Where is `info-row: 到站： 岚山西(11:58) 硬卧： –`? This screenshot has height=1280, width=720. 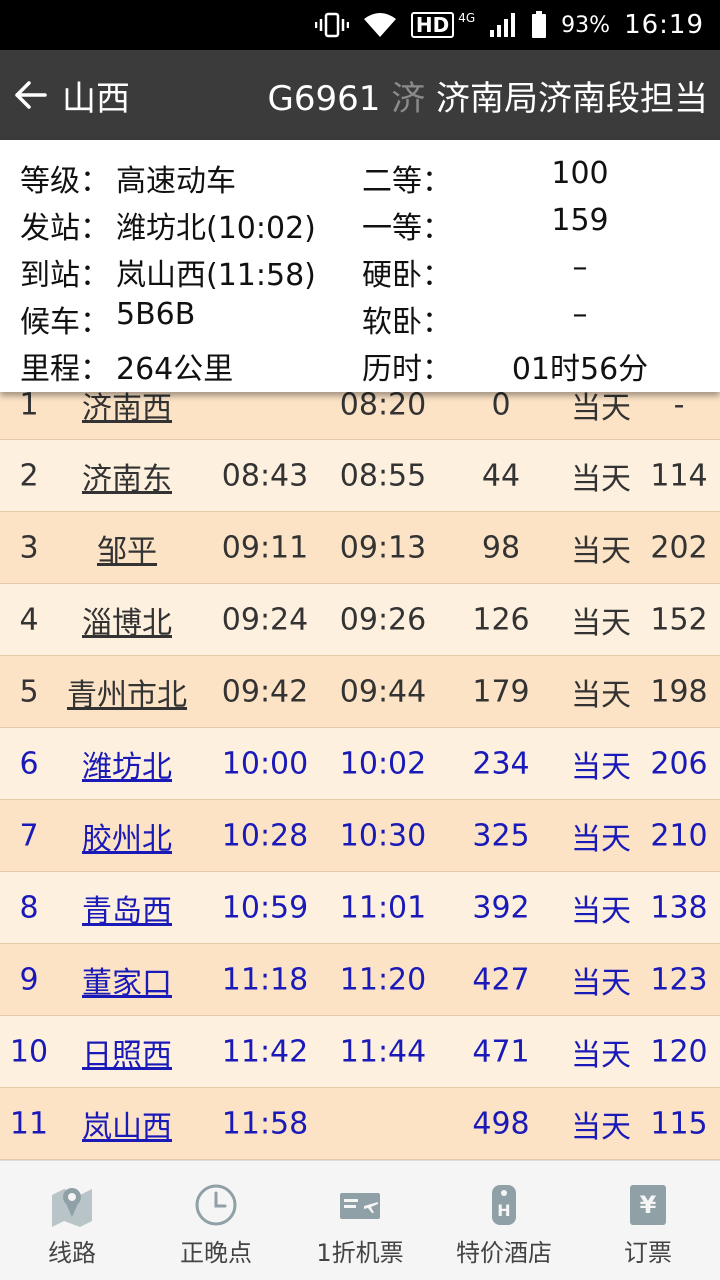 info-row: 到站： 岚山西(11:58) 硬卧： – is located at coordinates (360, 268).